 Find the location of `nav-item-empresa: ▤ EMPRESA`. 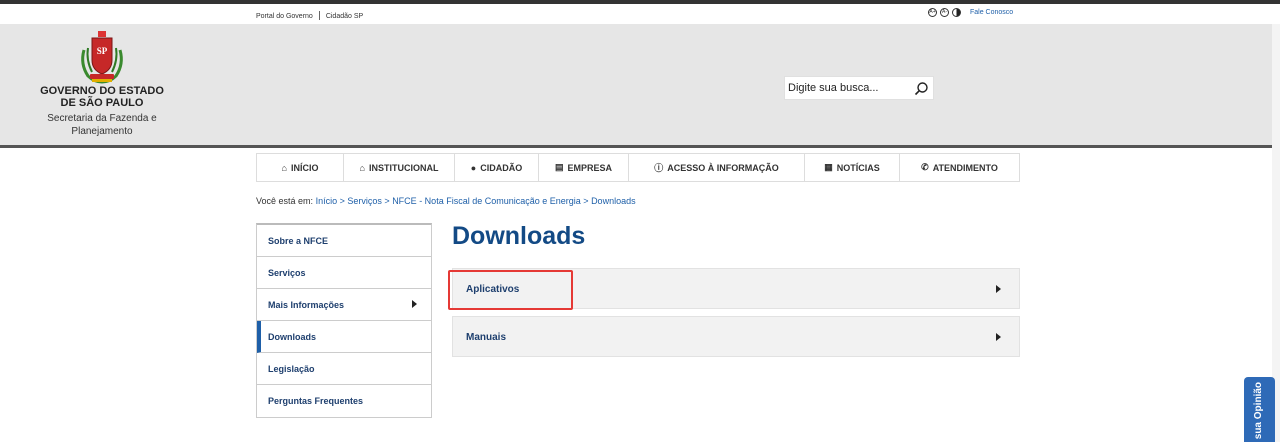

nav-item-empresa: ▤ EMPRESA is located at coordinates (584, 167).